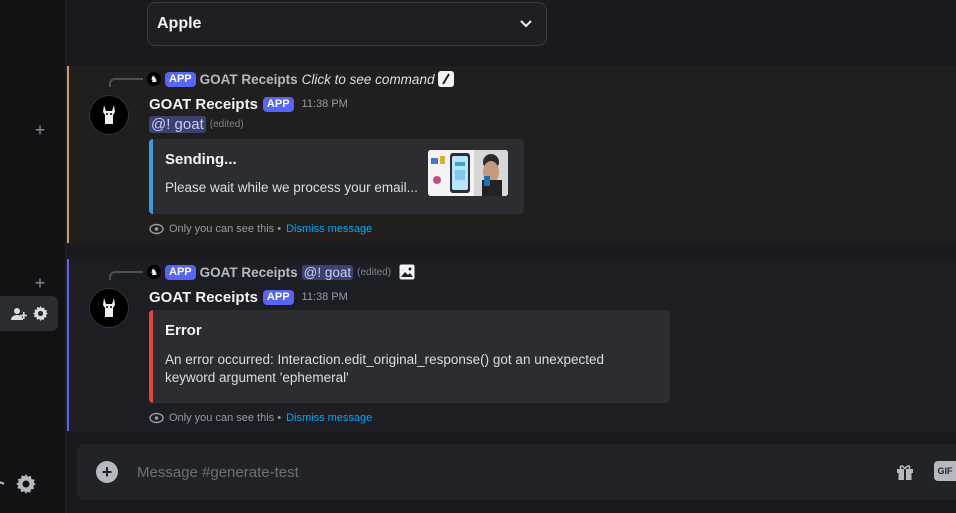 Image resolution: width=956 pixels, height=513 pixels. Describe the element at coordinates (468, 173) in the screenshot. I see `embed-thumbnail-image` at that location.